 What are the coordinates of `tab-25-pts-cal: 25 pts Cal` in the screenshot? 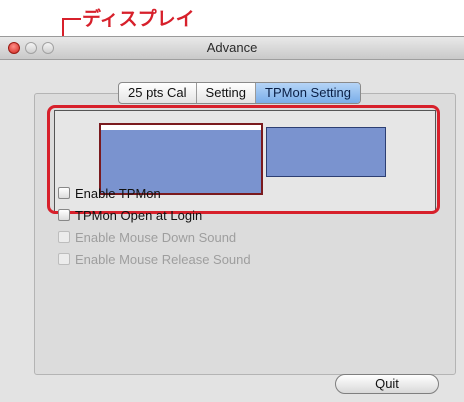 It's located at (158, 93).